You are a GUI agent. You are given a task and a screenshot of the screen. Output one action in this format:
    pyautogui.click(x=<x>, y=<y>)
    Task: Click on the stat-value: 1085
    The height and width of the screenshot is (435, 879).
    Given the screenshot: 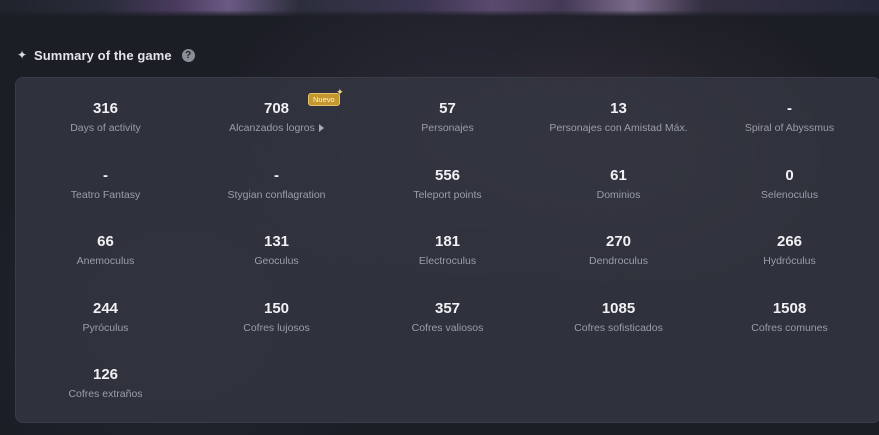 What is the action you would take?
    pyautogui.click(x=618, y=308)
    